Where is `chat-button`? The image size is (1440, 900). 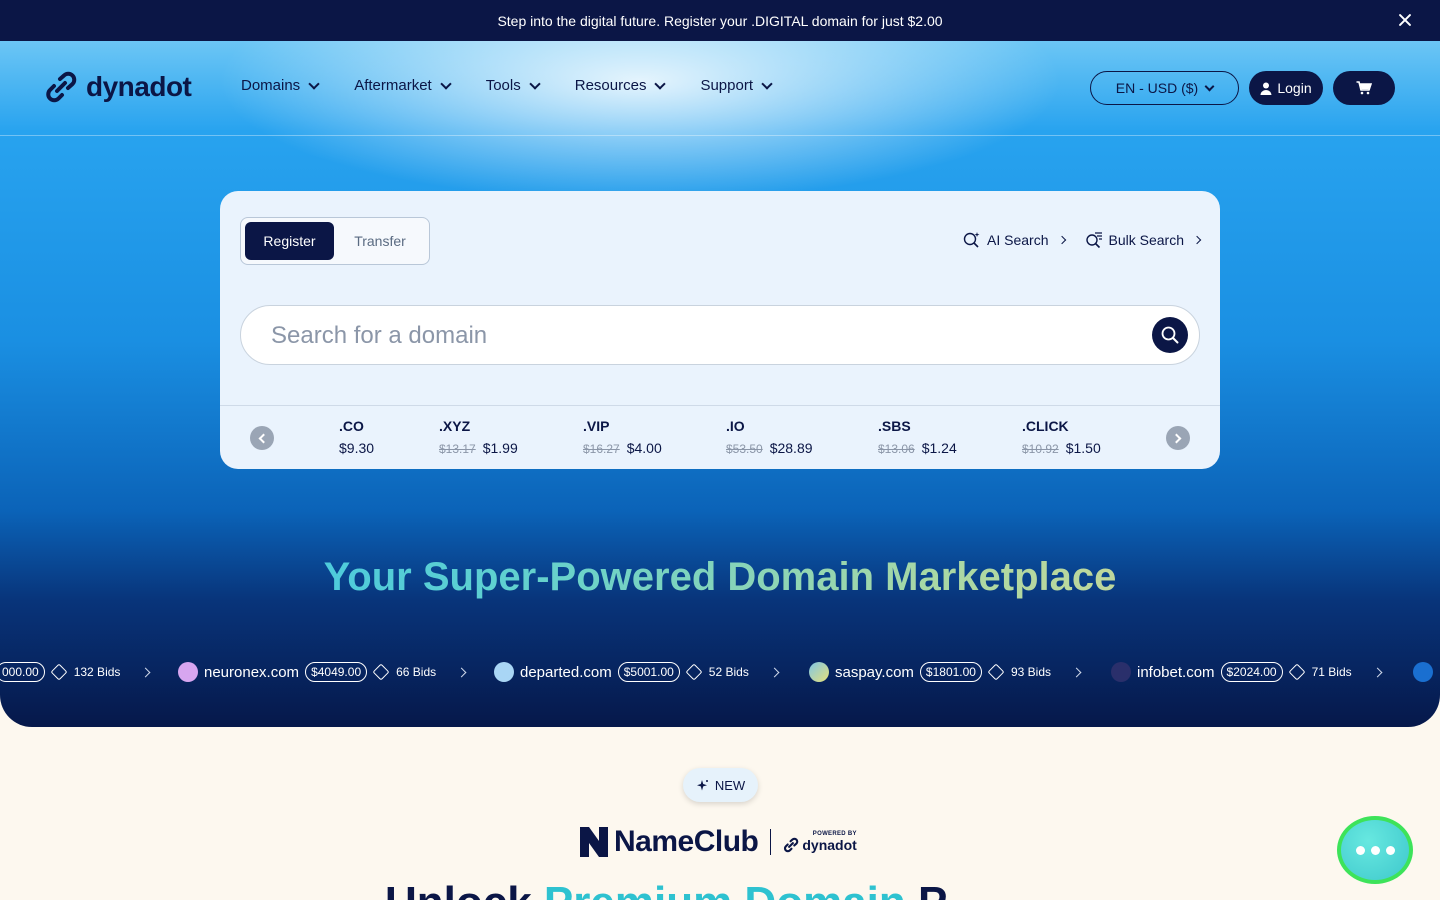 chat-button is located at coordinates (1375, 850).